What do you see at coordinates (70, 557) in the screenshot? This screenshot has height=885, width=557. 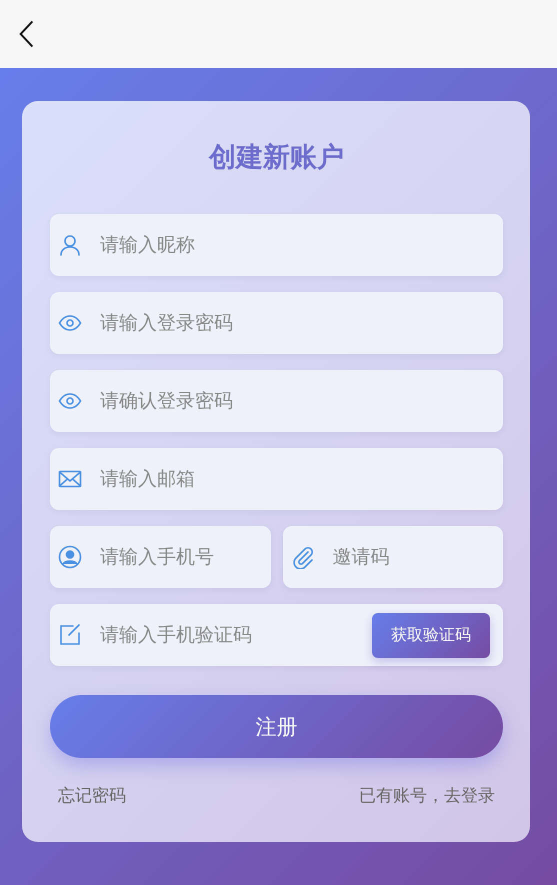 I see `user-circle-icon` at bounding box center [70, 557].